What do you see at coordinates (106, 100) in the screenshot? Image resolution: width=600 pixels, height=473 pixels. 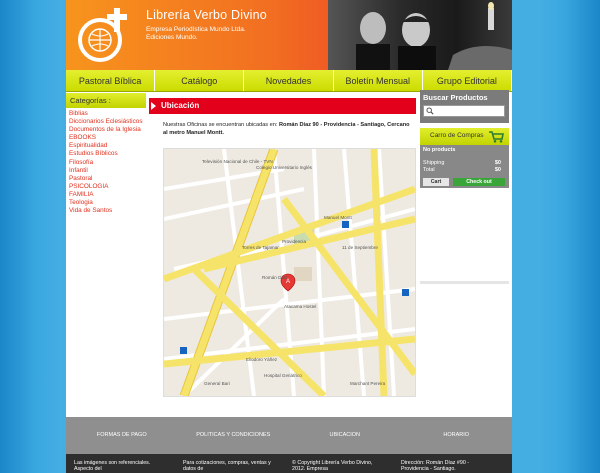 I see `categories-heading: Categorías :` at bounding box center [106, 100].